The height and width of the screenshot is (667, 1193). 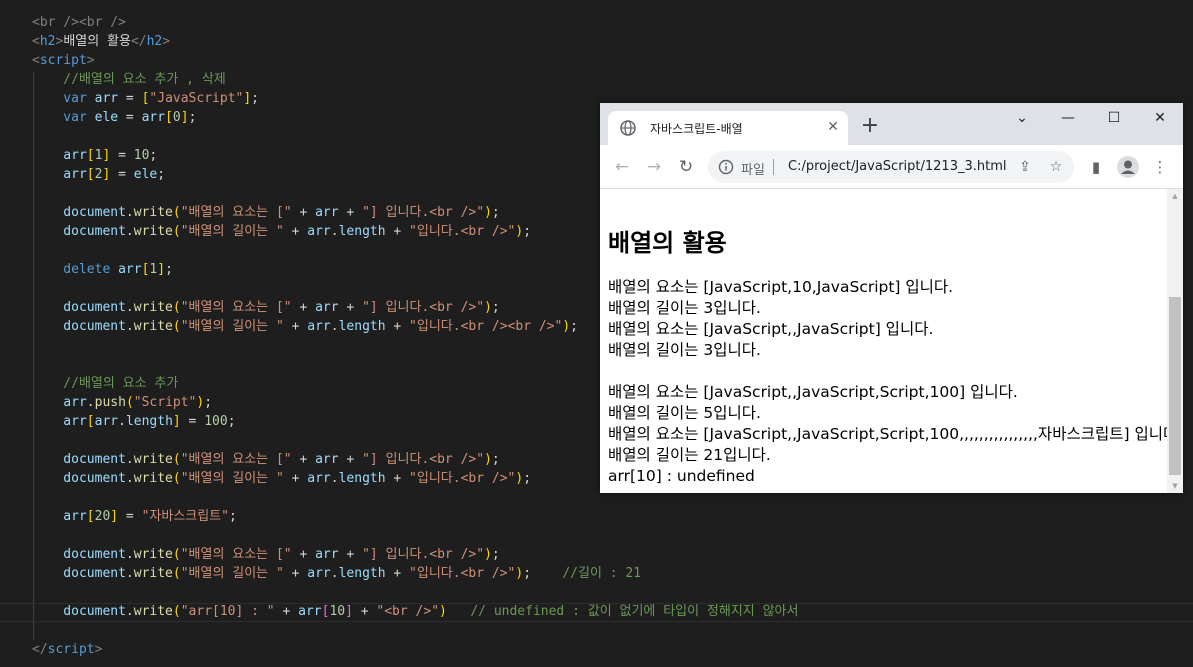 I want to click on code-token: 20, so click(x=102, y=516).